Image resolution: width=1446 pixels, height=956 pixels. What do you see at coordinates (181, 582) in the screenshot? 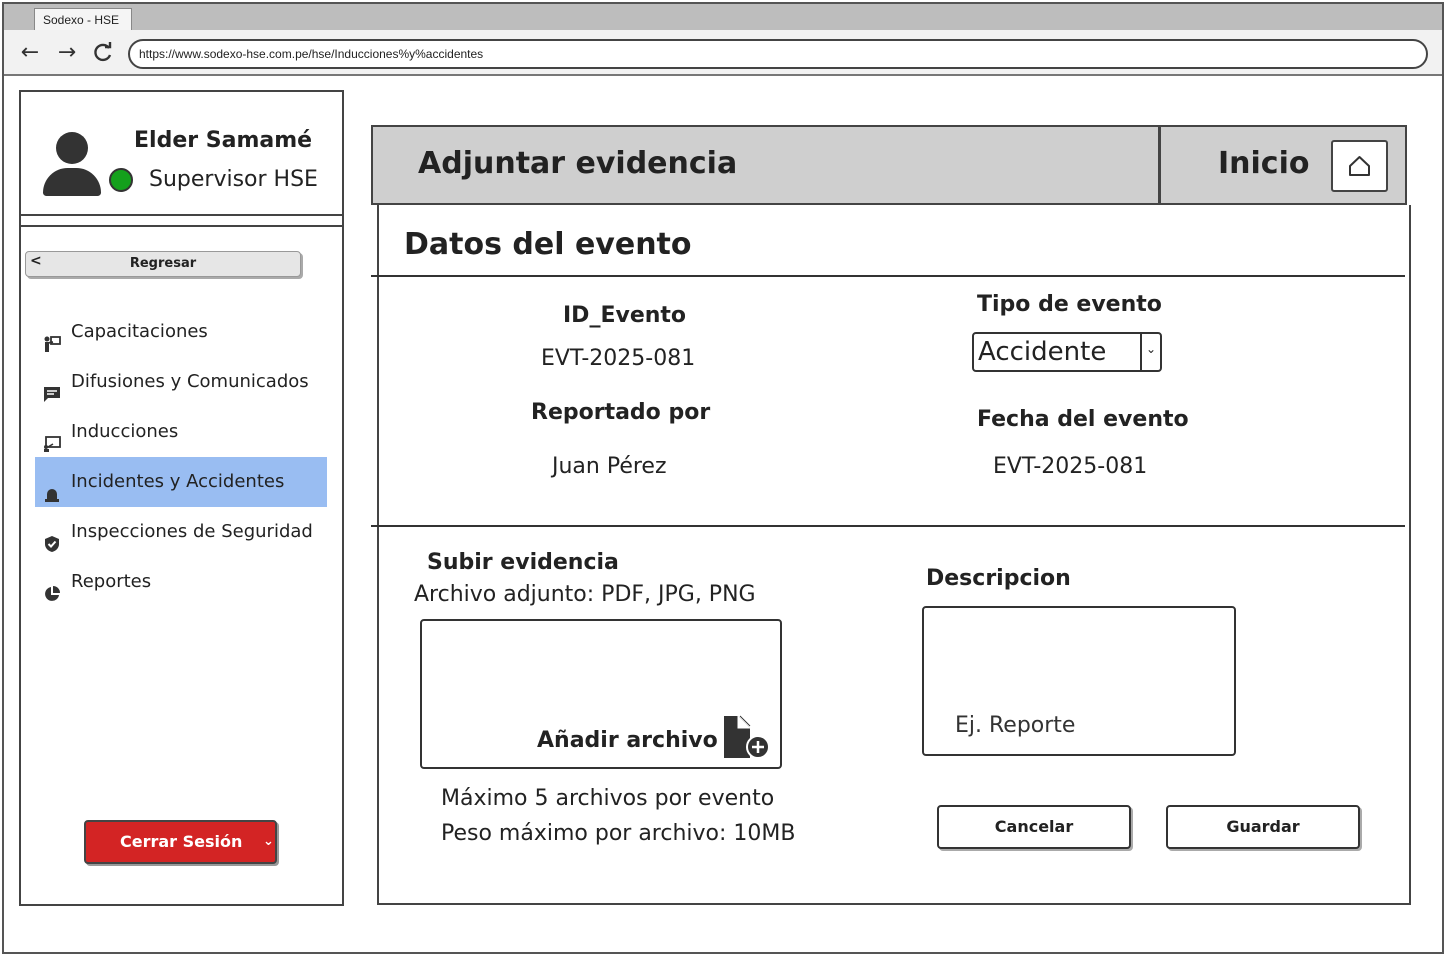
I see `sidebar-item-reportes: Reportes` at bounding box center [181, 582].